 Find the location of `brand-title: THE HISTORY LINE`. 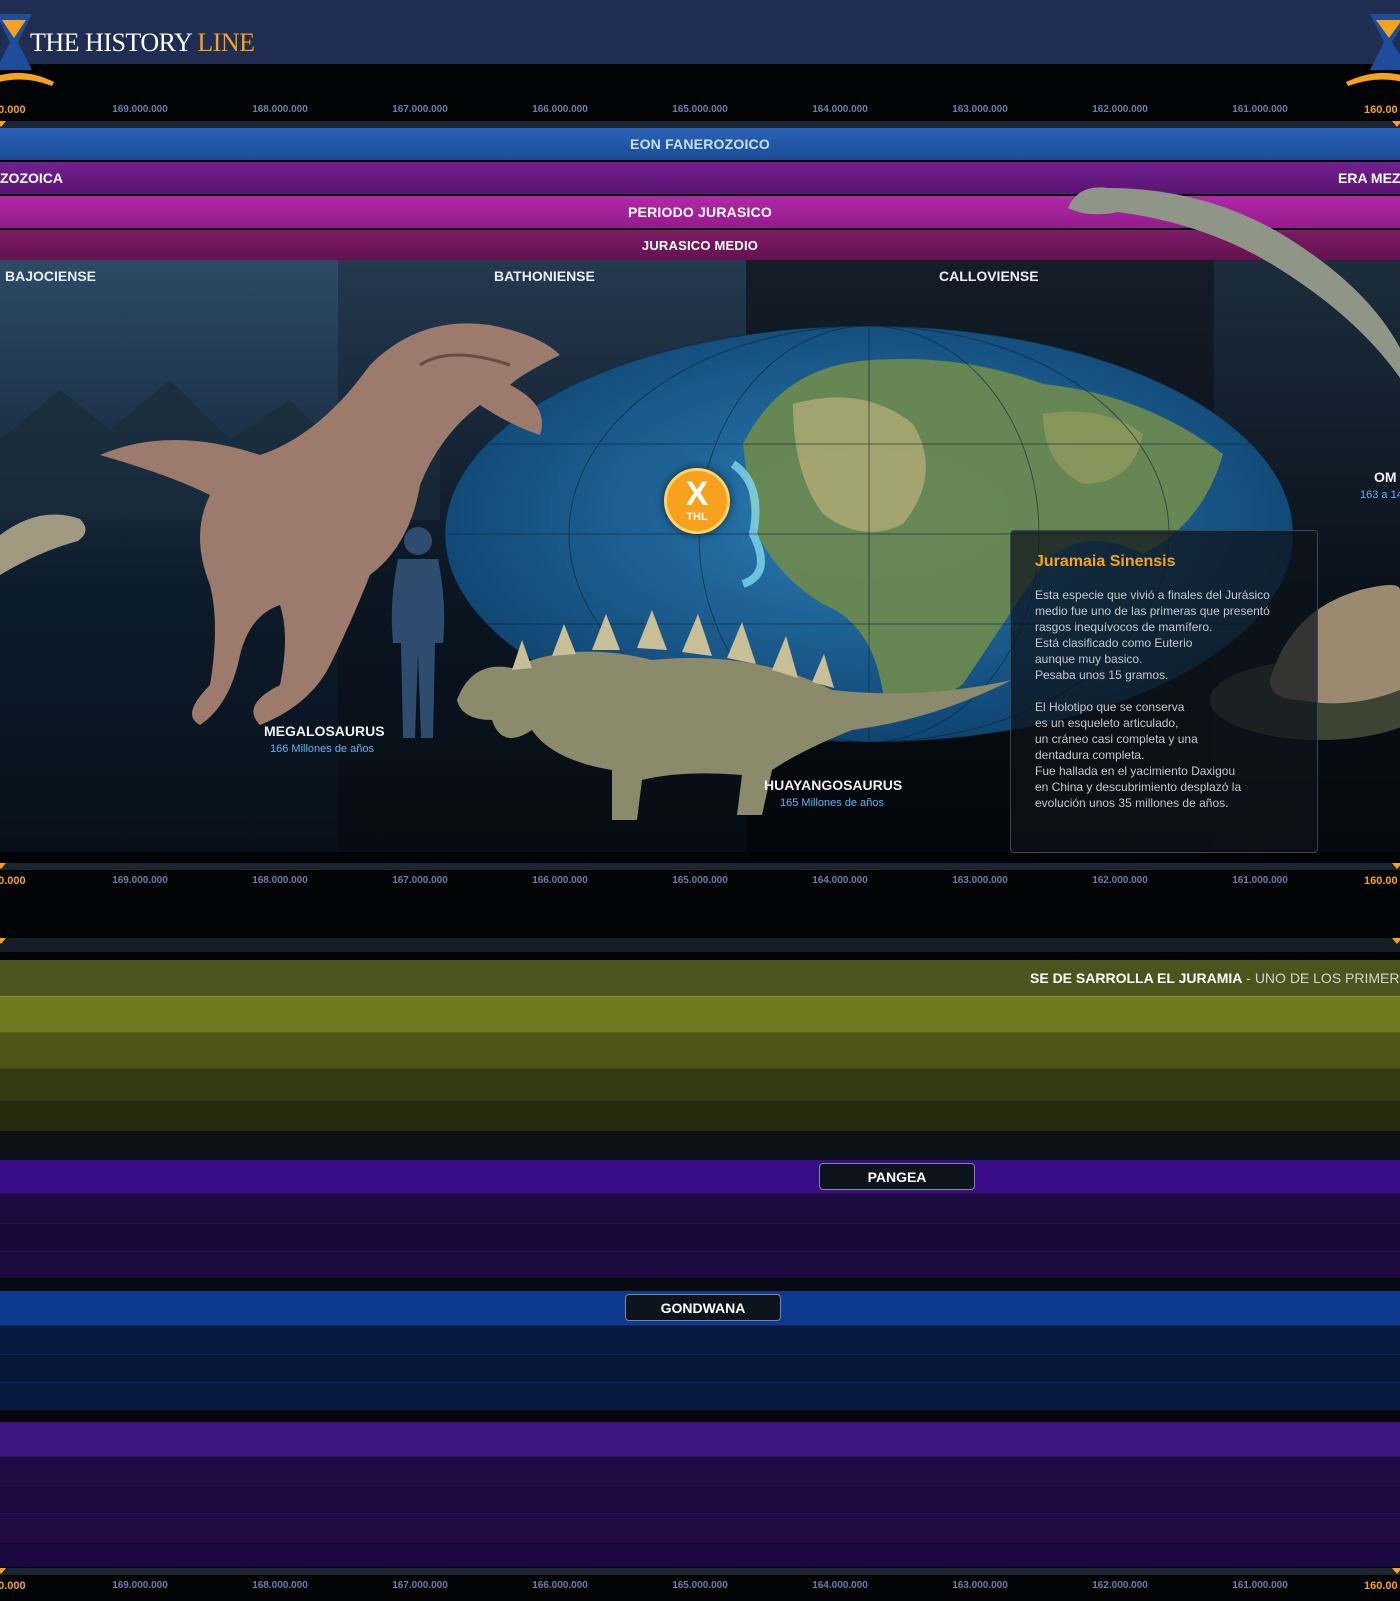

brand-title: THE HISTORY LINE is located at coordinates (142, 43).